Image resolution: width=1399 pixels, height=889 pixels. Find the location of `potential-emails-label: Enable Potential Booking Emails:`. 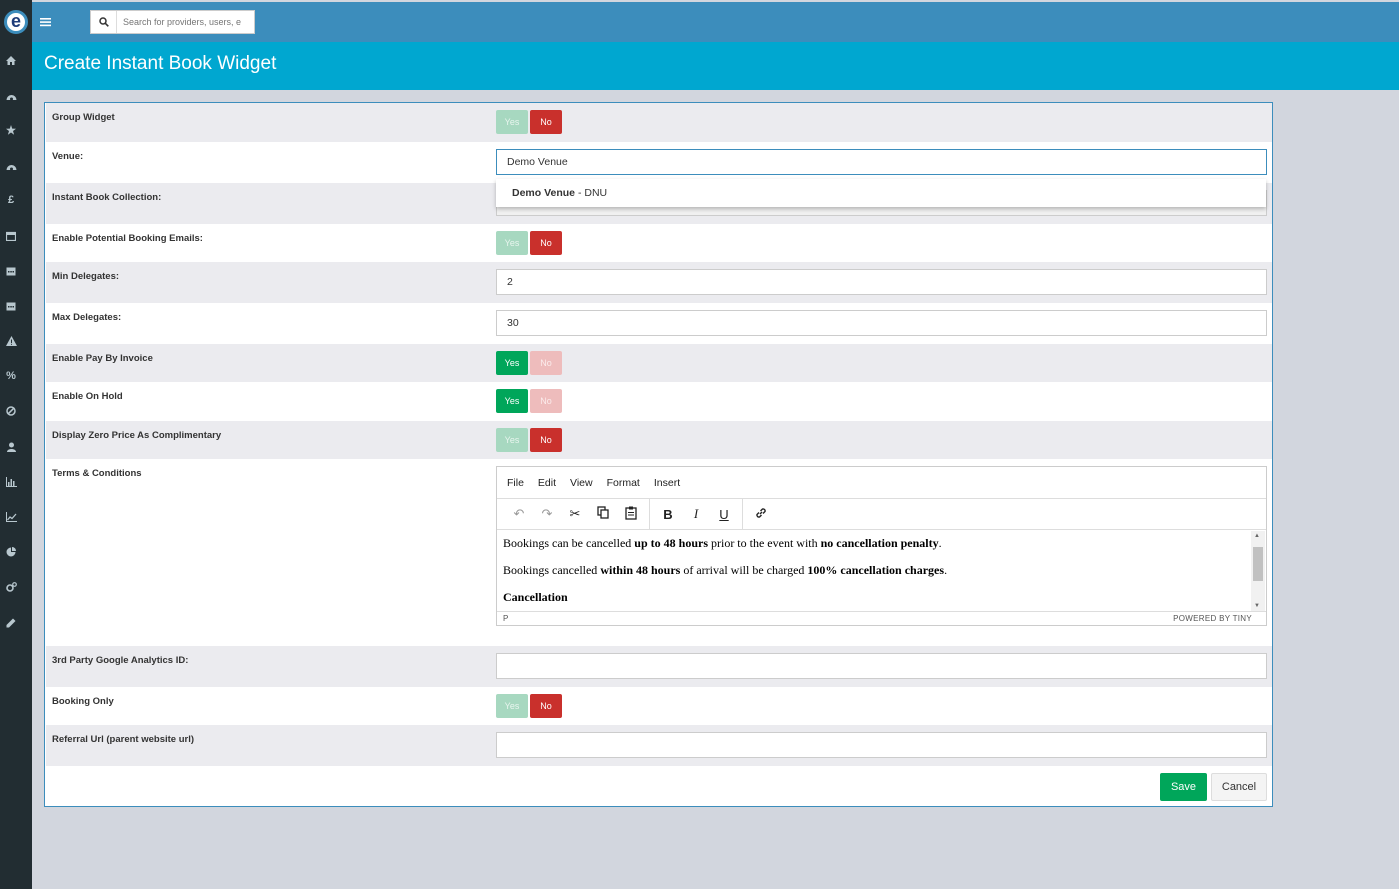

potential-emails-label: Enable Potential Booking Emails: is located at coordinates (127, 238).